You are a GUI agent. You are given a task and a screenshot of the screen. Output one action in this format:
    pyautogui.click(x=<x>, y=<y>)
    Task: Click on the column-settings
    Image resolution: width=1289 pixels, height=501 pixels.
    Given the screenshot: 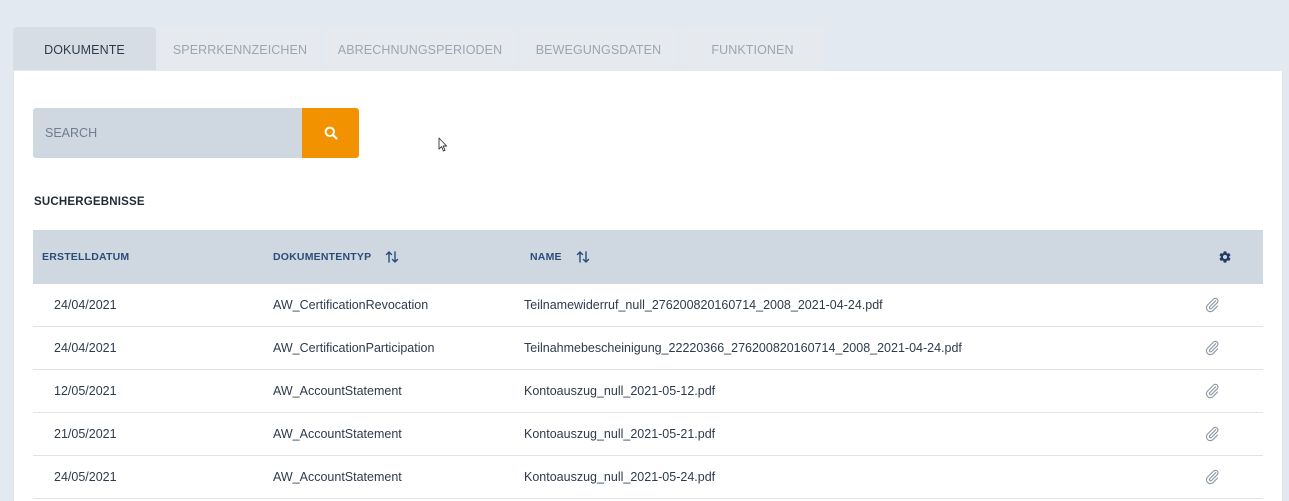 What is the action you would take?
    pyautogui.click(x=1225, y=257)
    